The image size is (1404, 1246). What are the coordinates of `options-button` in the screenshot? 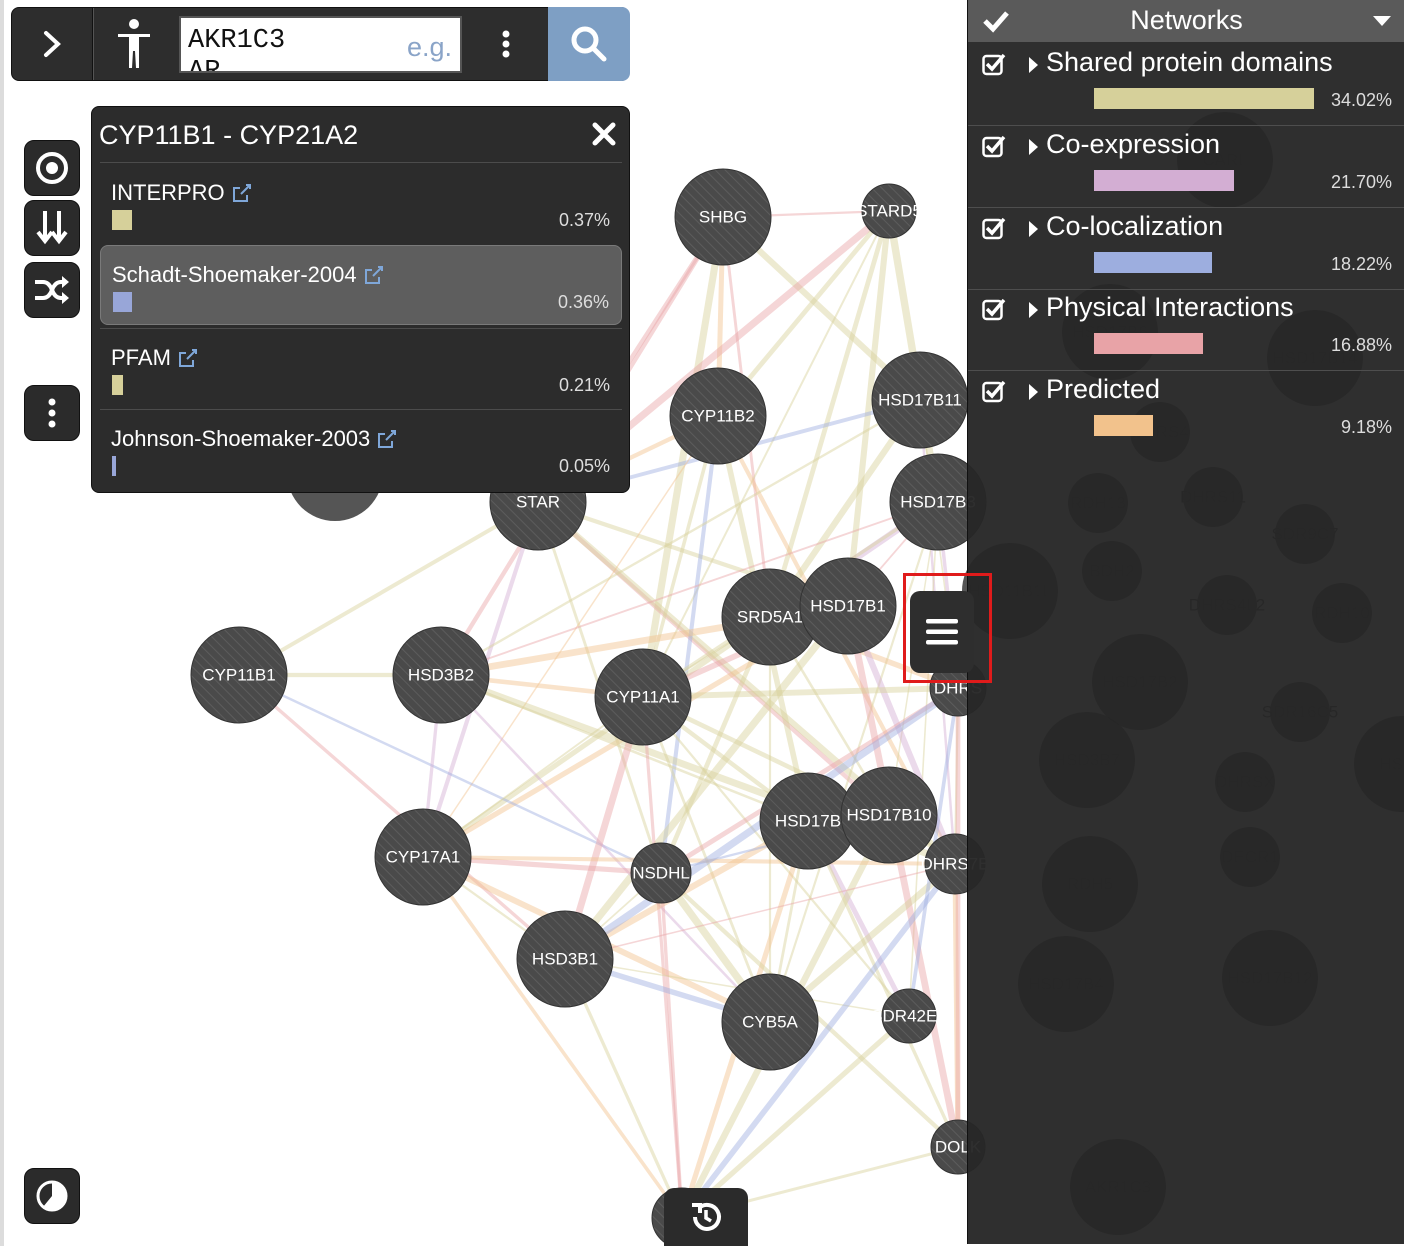 It's located at (506, 44).